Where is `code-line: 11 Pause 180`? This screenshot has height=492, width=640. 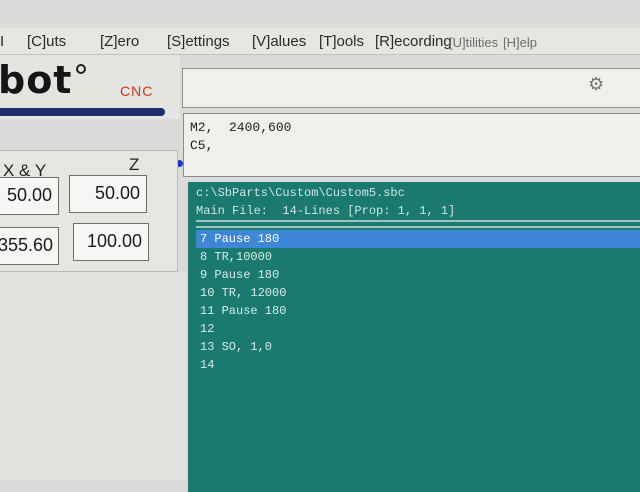
code-line: 11 Pause 180 is located at coordinates (243, 311).